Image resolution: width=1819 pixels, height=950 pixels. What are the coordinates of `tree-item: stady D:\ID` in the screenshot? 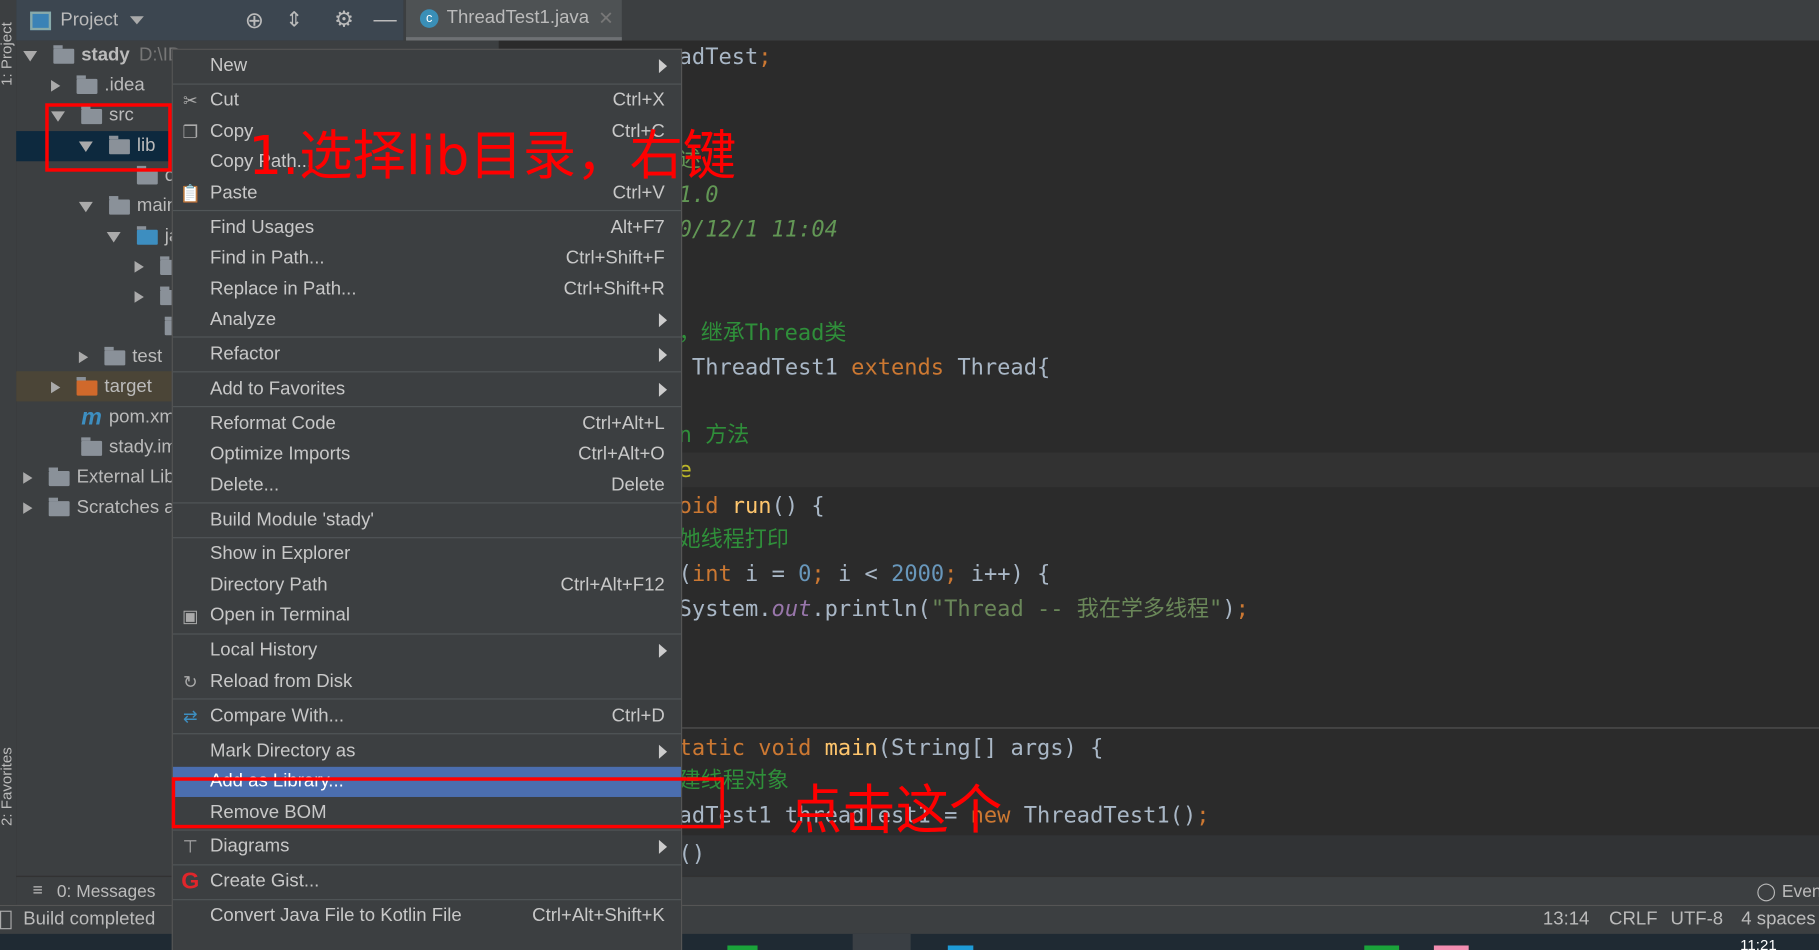 It's located at (102, 56).